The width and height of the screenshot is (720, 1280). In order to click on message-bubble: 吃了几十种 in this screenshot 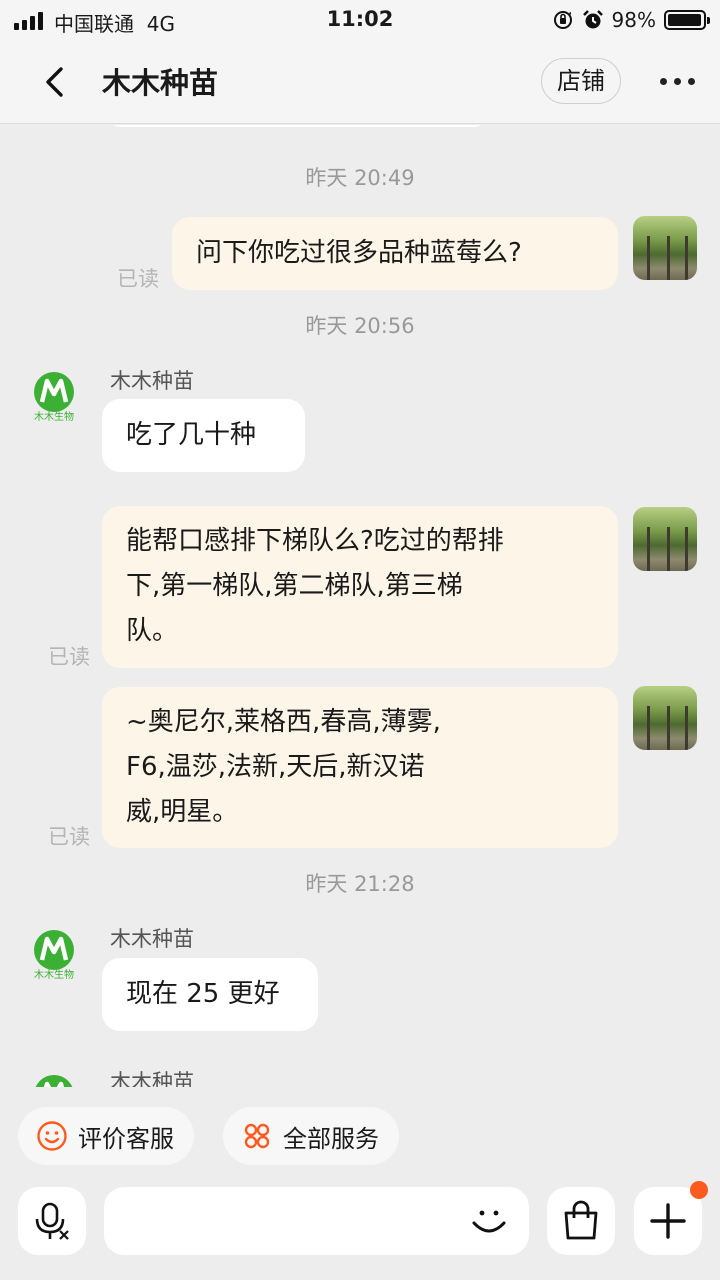, I will do `click(203, 435)`.